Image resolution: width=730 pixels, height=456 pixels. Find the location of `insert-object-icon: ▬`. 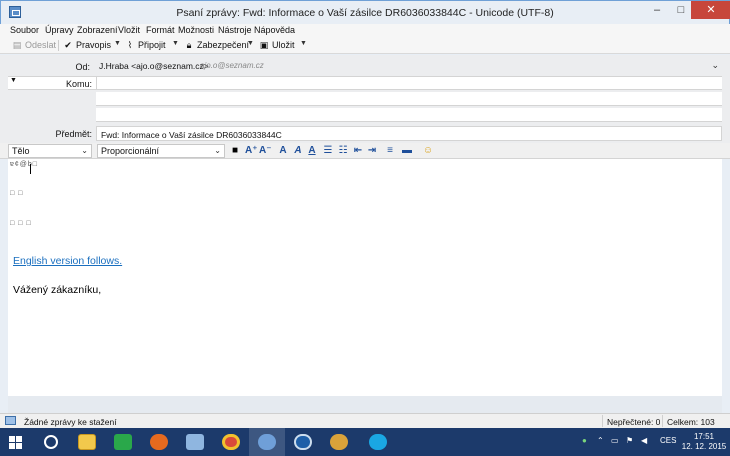

insert-object-icon: ▬ is located at coordinates (407, 151).